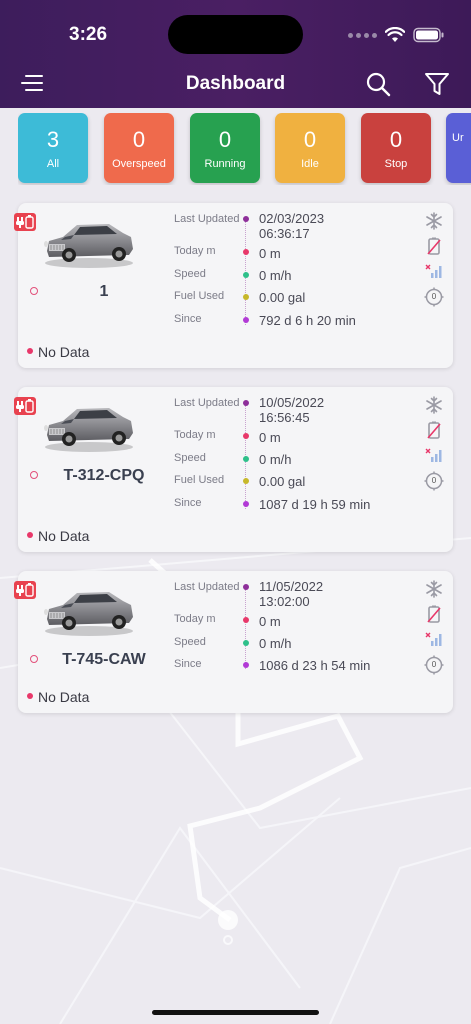  What do you see at coordinates (235, 83) in the screenshot?
I see `page-title: Dashboard` at bounding box center [235, 83].